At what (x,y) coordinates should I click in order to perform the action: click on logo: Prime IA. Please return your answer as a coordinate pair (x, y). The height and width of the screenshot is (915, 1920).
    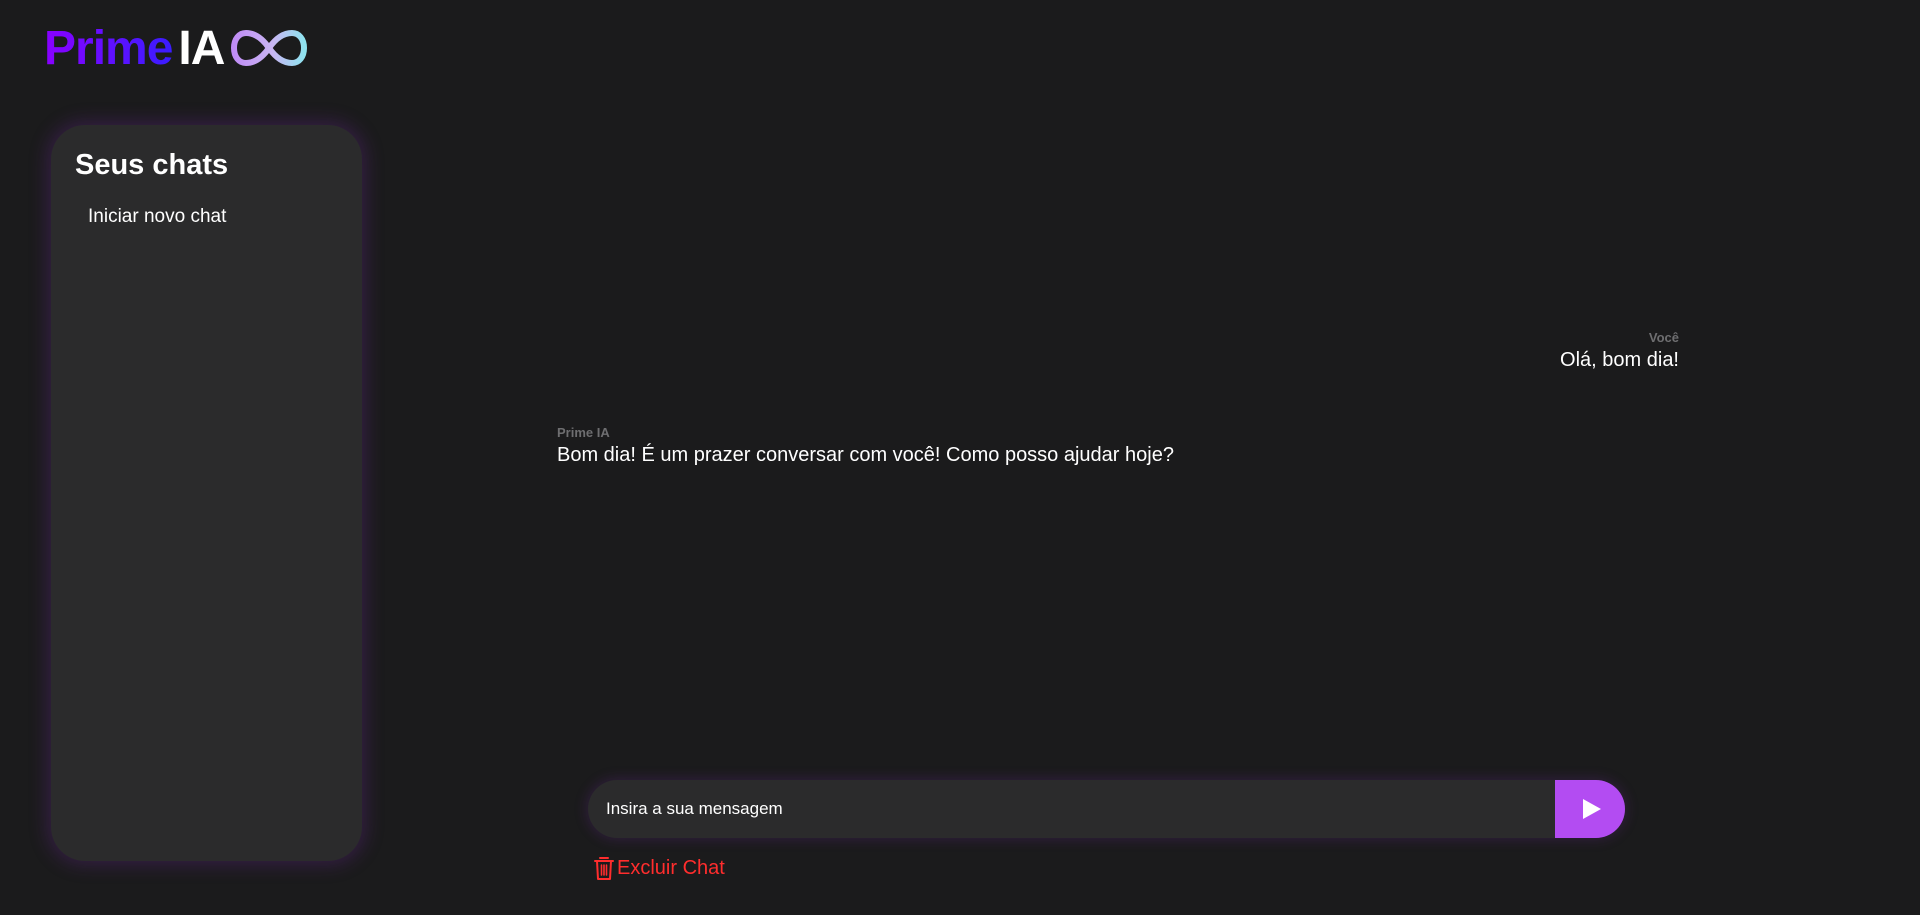
    Looking at the image, I should click on (176, 48).